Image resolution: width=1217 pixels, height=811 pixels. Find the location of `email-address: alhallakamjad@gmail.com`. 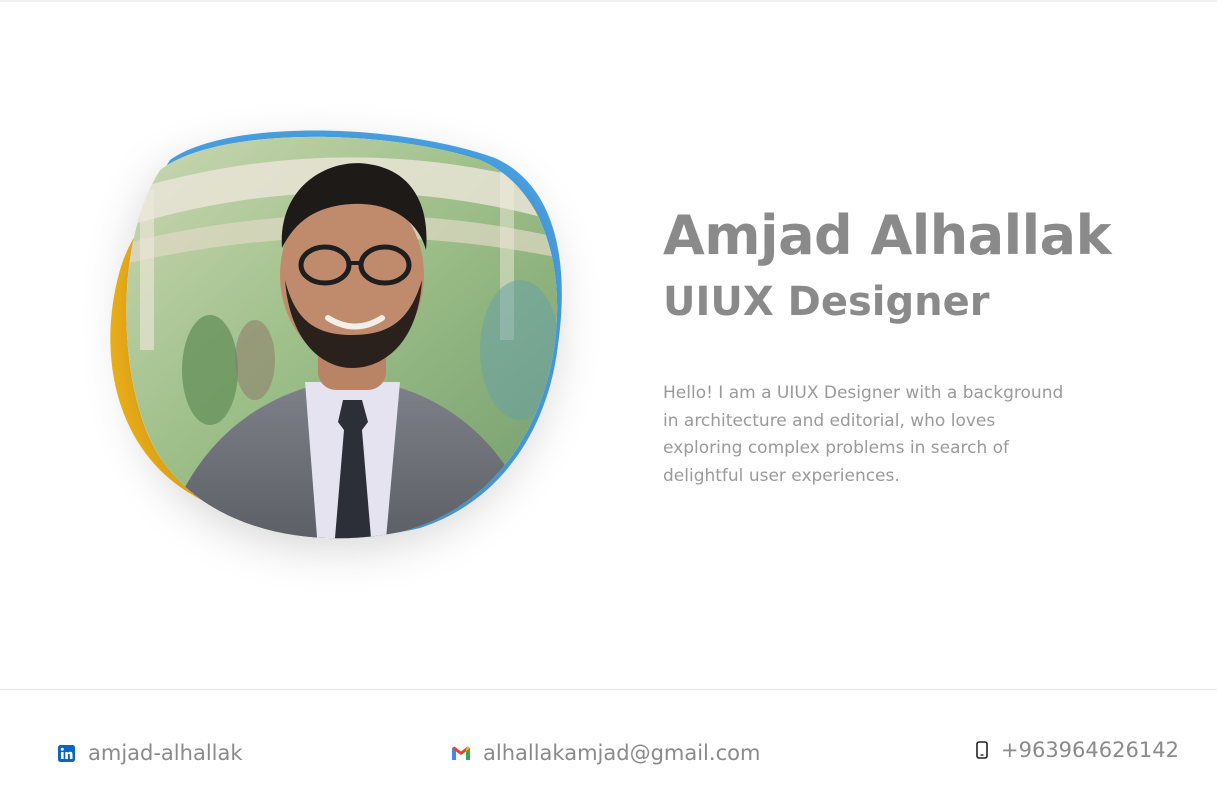

email-address: alhallakamjad@gmail.com is located at coordinates (622, 753).